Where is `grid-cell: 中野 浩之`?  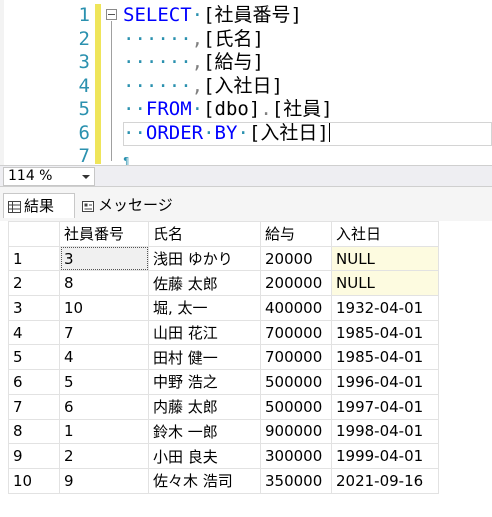 grid-cell: 中野 浩之 is located at coordinates (204, 382).